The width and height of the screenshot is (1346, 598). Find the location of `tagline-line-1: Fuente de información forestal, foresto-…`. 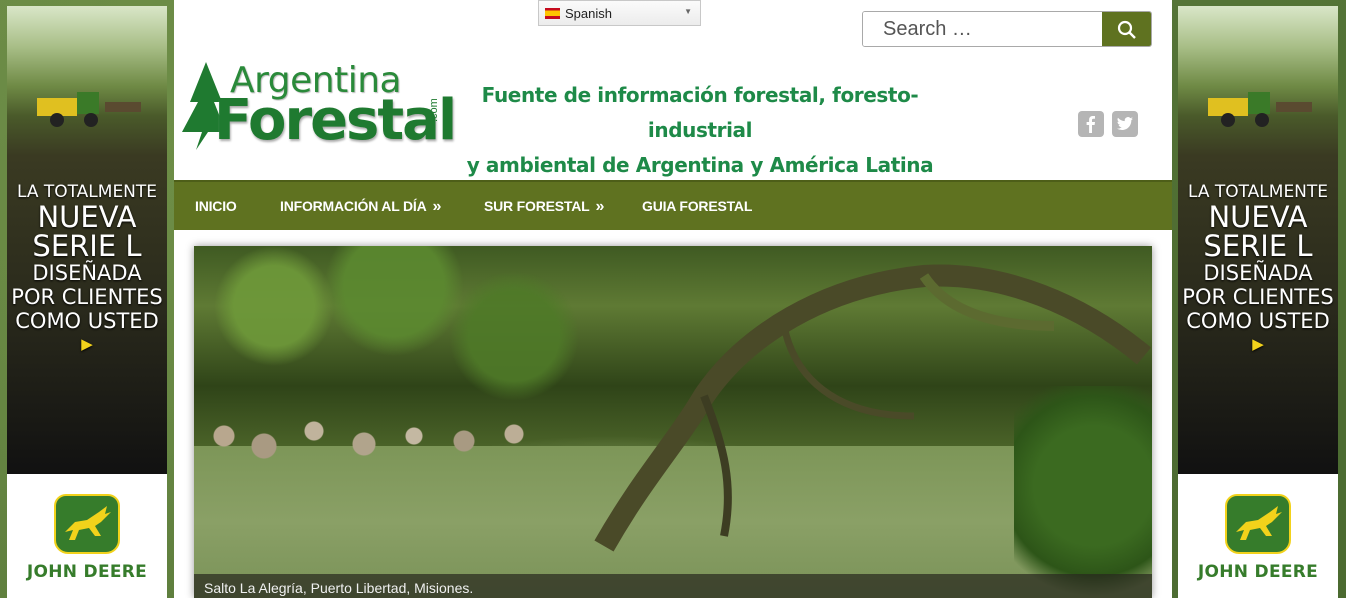

tagline-line-1: Fuente de información forestal, foresto-… is located at coordinates (700, 112).